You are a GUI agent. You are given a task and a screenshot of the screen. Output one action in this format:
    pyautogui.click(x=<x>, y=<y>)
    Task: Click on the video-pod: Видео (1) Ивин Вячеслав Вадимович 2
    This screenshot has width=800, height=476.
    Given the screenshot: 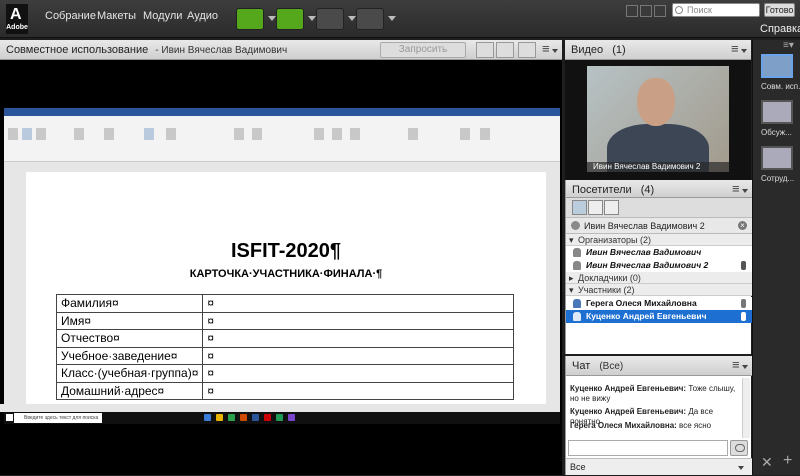 What is the action you would take?
    pyautogui.click(x=658, y=110)
    